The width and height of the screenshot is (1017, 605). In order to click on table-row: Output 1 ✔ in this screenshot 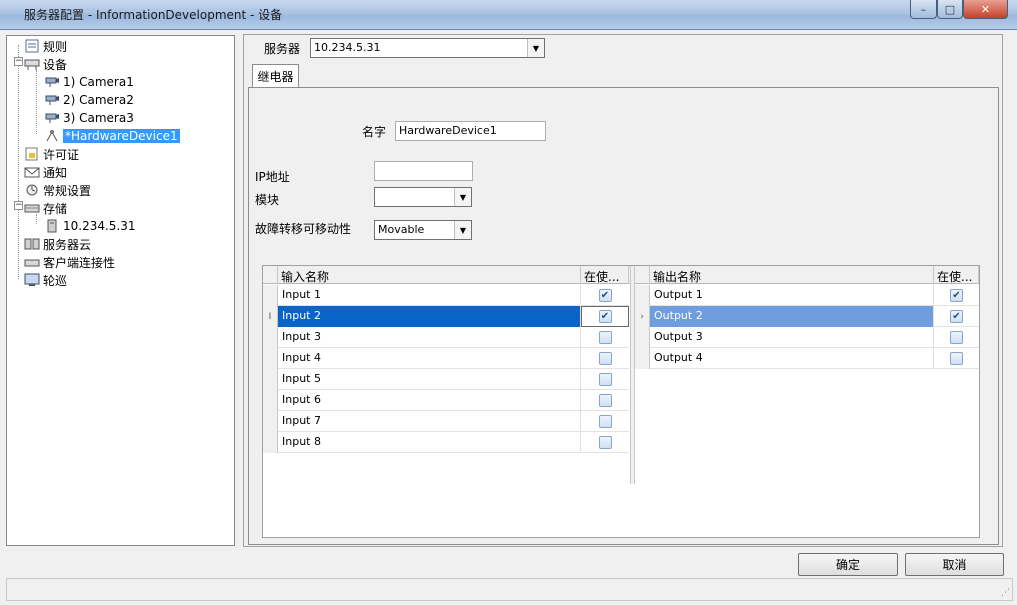, I will do `click(807, 295)`.